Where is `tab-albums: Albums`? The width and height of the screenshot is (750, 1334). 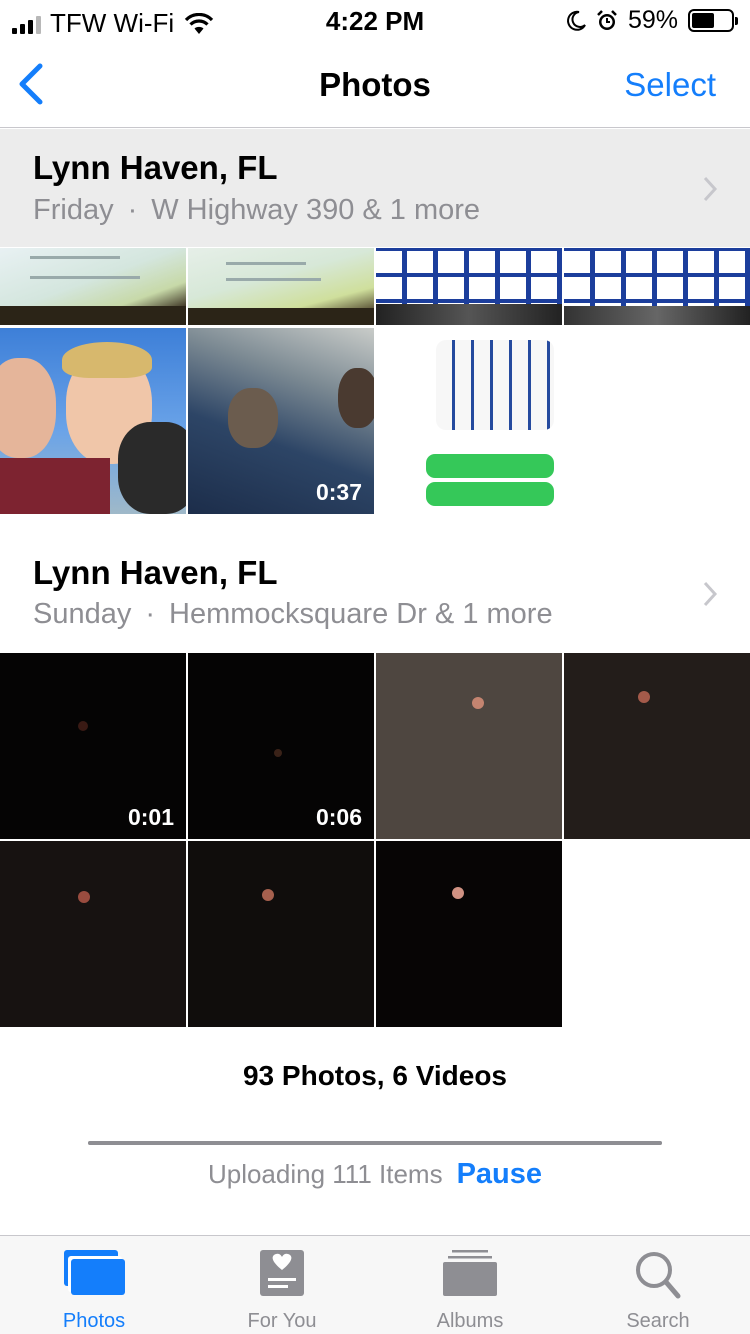
tab-albums: Albums is located at coordinates (470, 1285).